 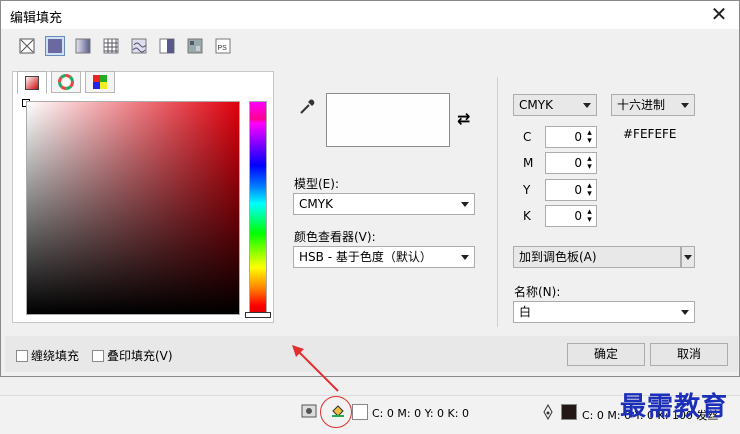 I want to click on svg-text: PS, so click(x=223, y=48).